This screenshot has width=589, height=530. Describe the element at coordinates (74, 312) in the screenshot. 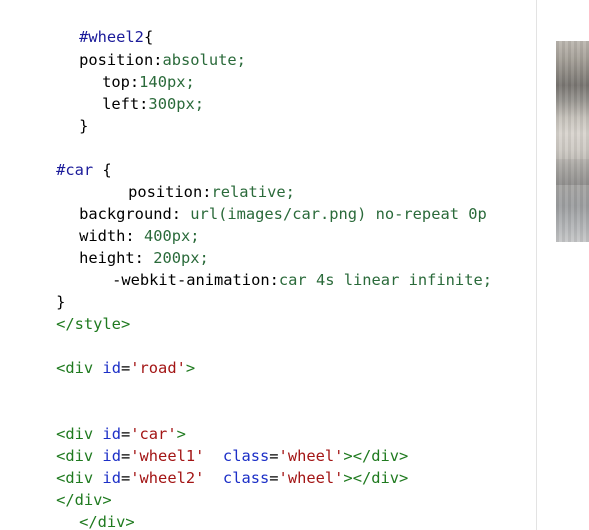

I see `code-line: </style>` at that location.